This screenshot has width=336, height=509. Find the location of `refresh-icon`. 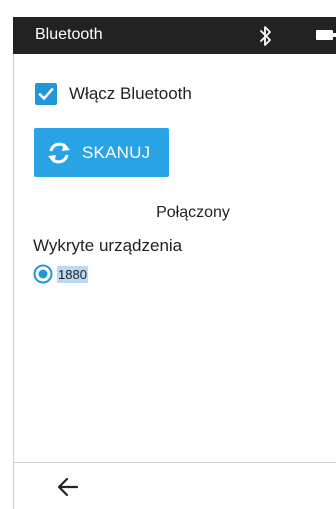

refresh-icon is located at coordinates (59, 152).